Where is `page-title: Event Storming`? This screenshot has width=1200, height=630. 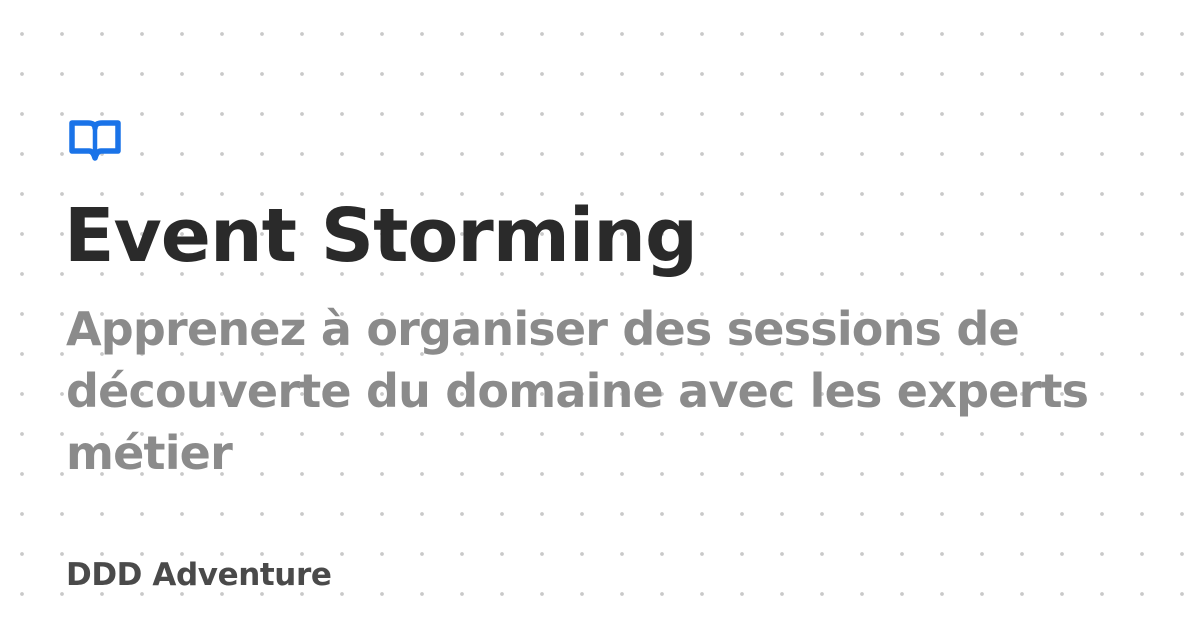
page-title: Event Storming is located at coordinates (381, 236).